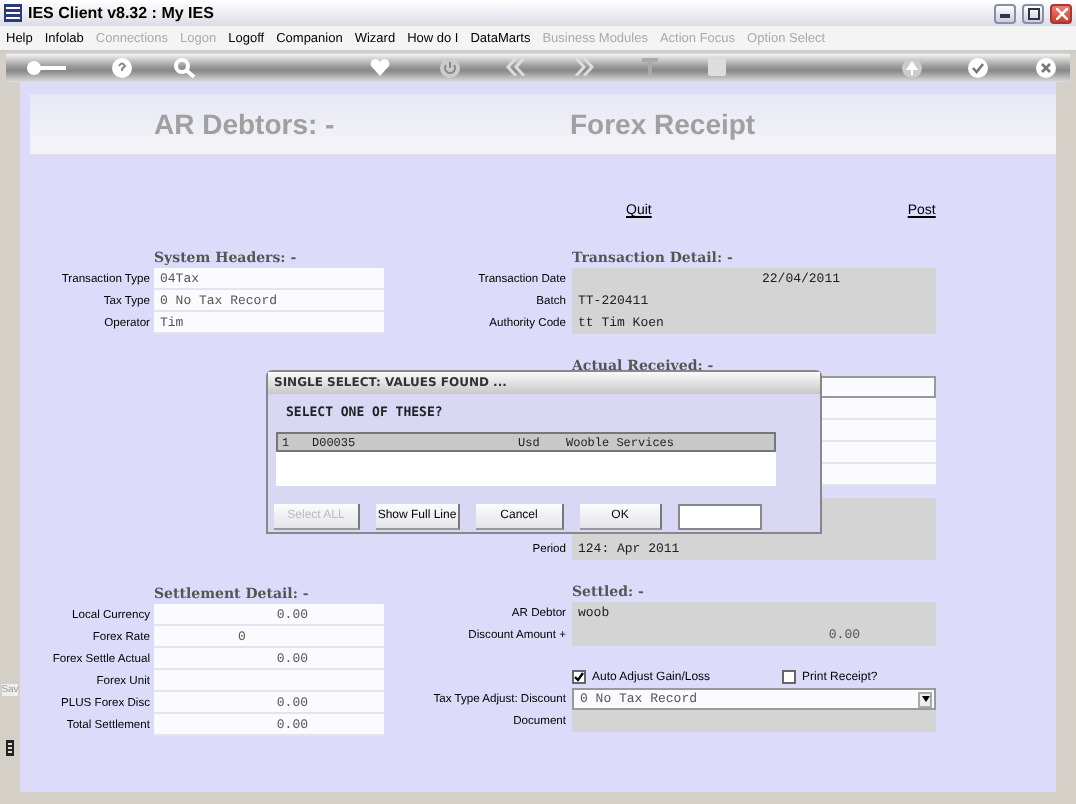  I want to click on maximize-button, so click(1033, 13).